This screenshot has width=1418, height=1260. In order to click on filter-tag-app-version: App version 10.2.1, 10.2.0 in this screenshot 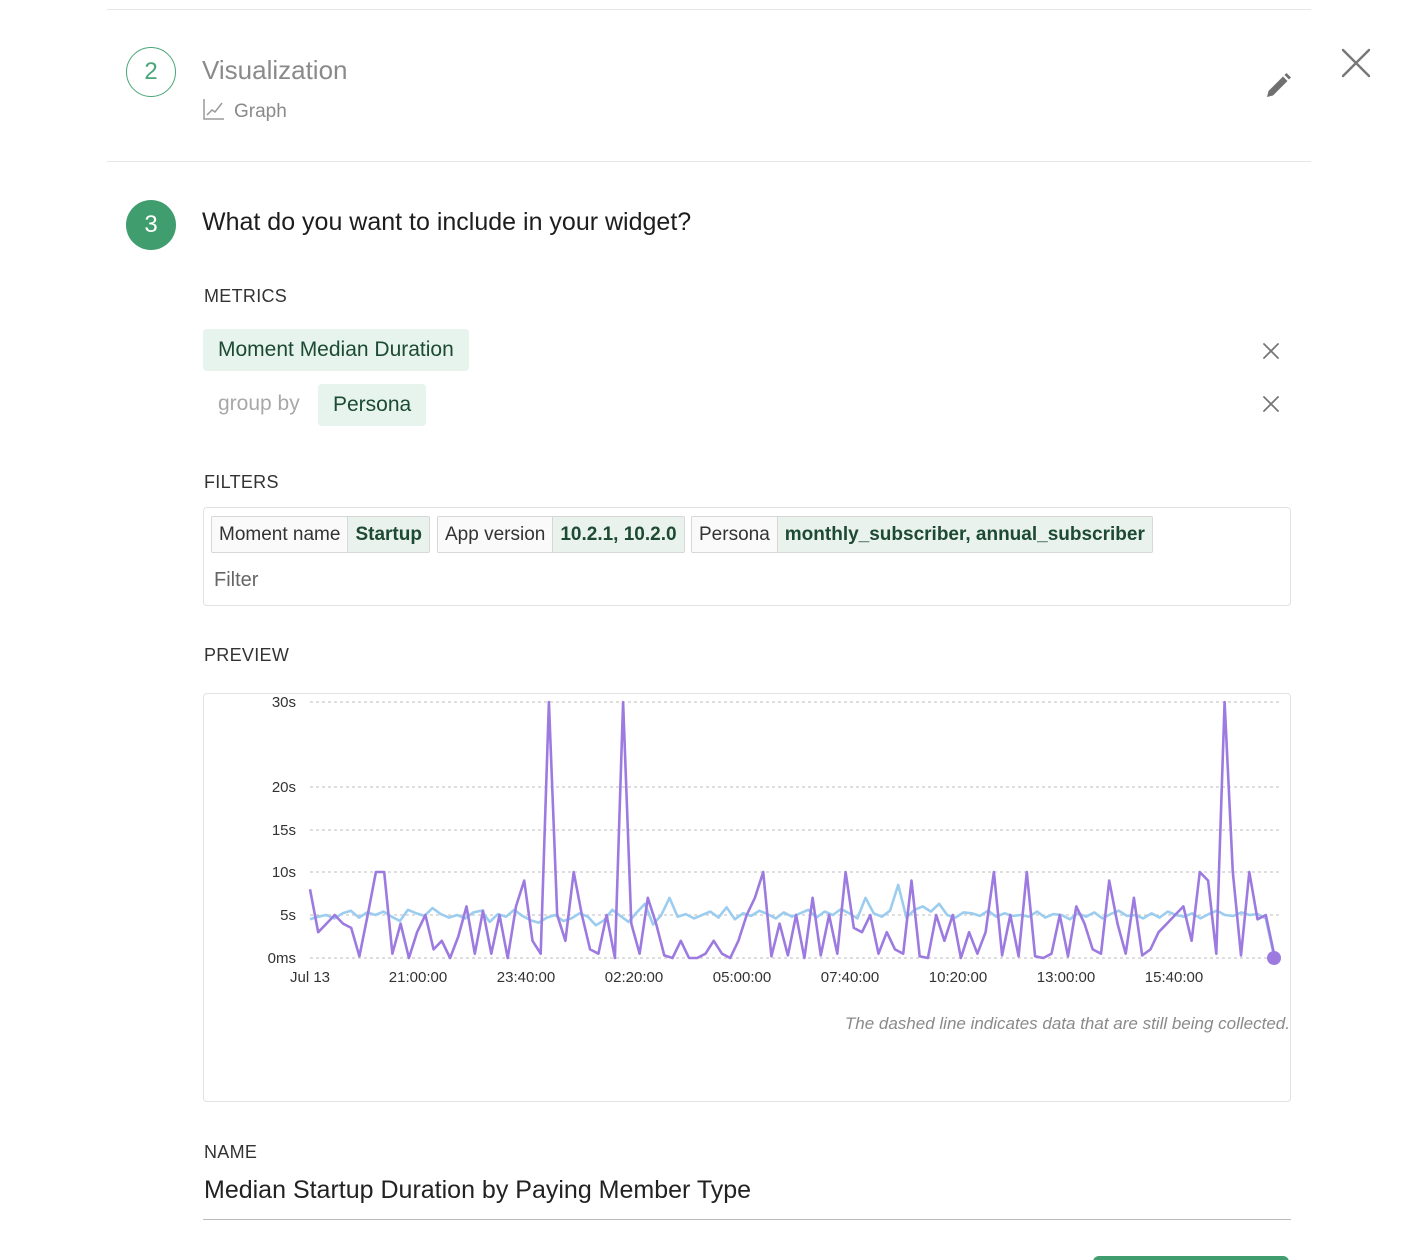, I will do `click(561, 534)`.